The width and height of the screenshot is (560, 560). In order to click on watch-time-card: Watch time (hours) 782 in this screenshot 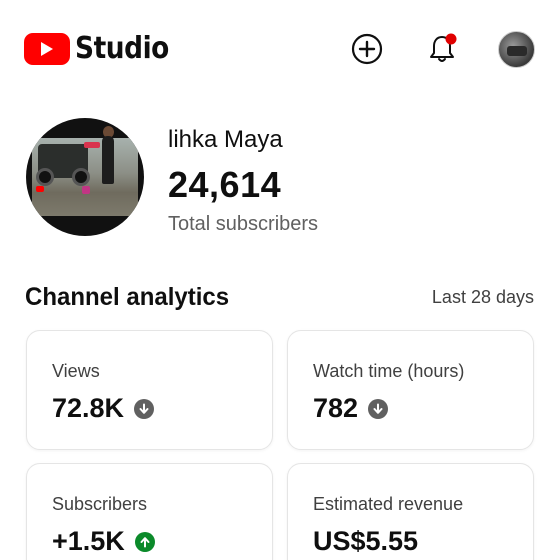, I will do `click(410, 390)`.